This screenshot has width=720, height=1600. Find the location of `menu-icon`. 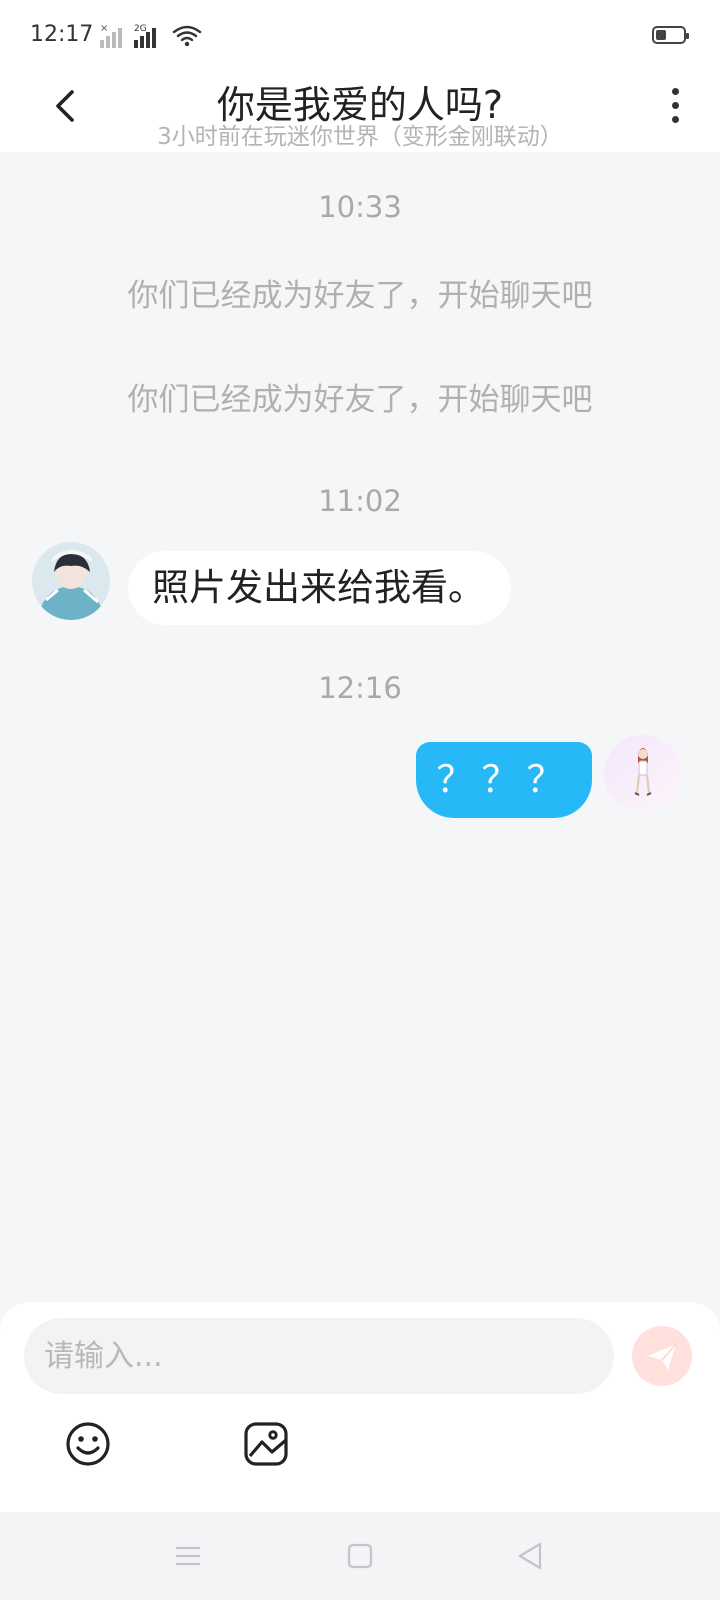

menu-icon is located at coordinates (188, 1556).